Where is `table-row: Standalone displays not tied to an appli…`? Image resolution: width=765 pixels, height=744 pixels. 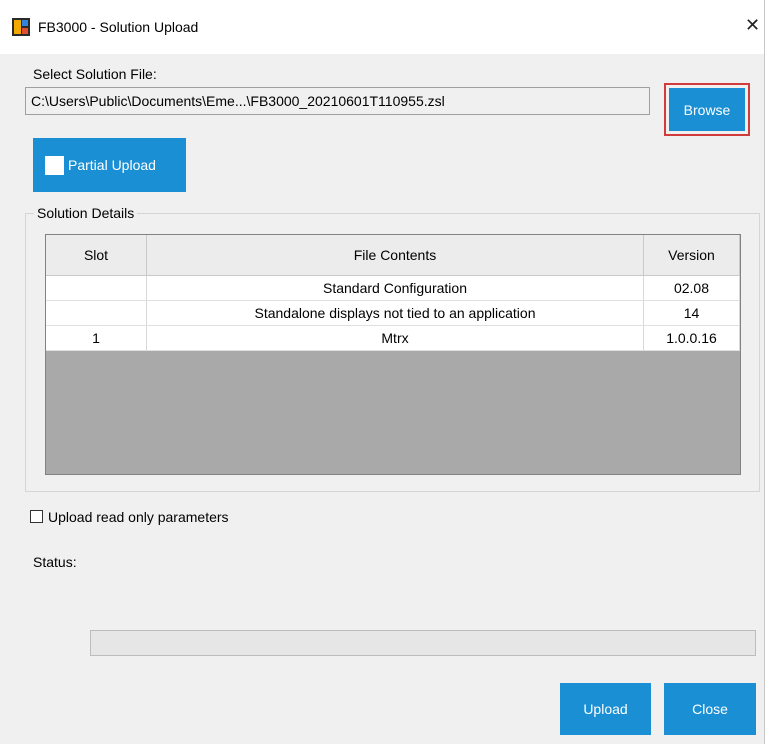
table-row: Standalone displays not tied to an appli… is located at coordinates (393, 313).